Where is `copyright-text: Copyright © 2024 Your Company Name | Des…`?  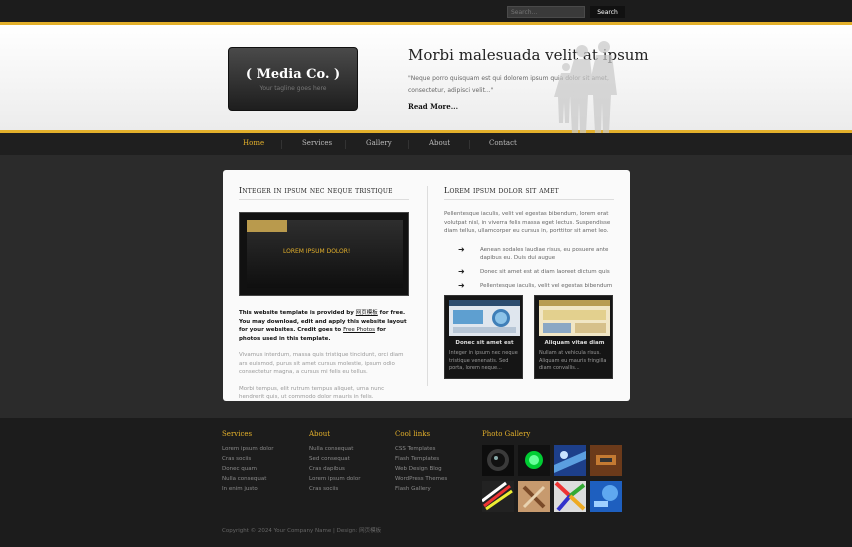
copyright-text: Copyright © 2024 Your Company Name | Des… is located at coordinates (302, 531).